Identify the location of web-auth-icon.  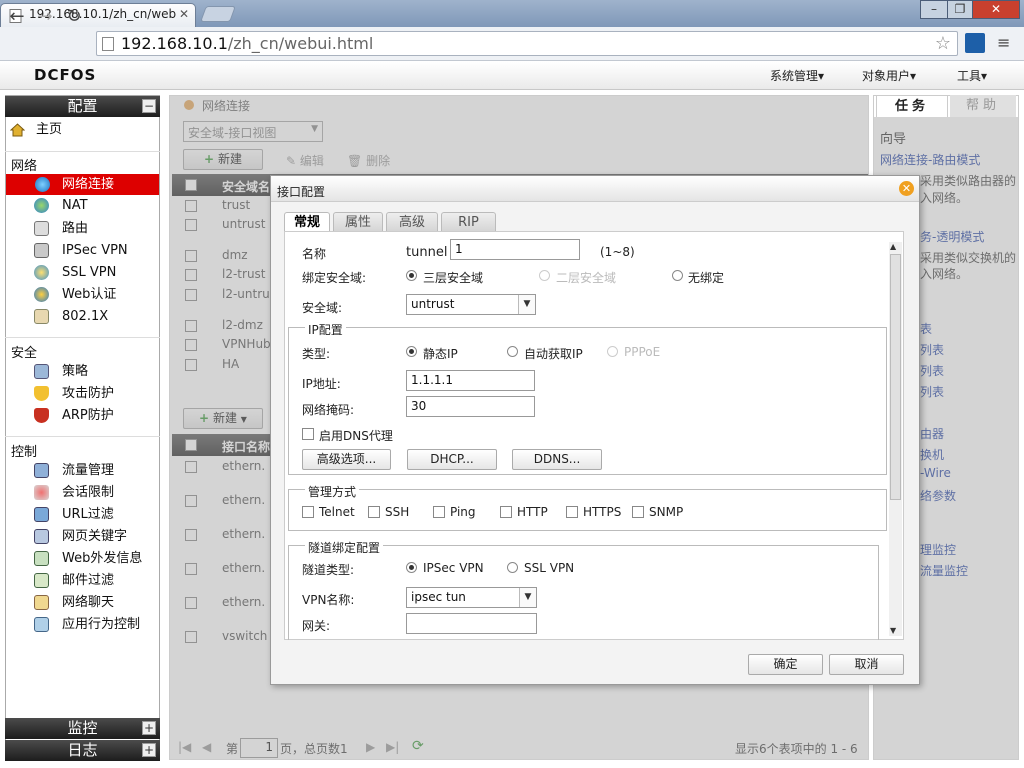
(41, 294).